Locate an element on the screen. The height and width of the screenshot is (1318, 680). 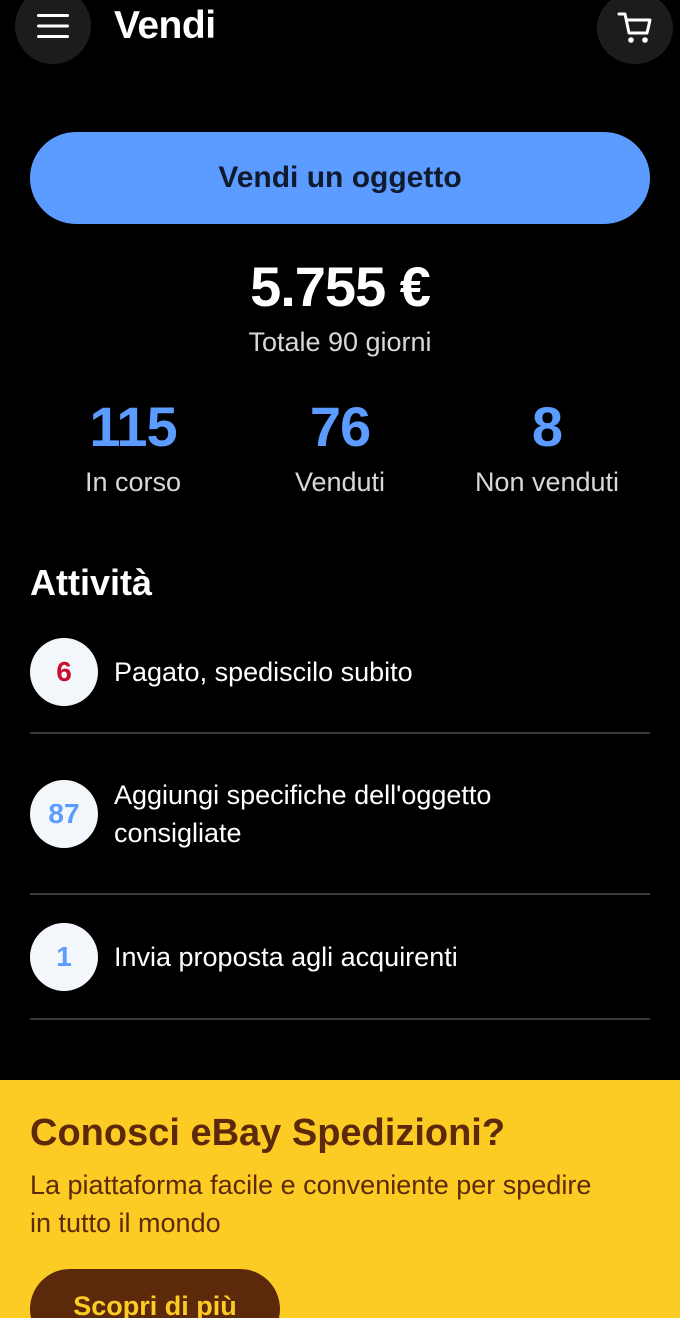
sell-item-button: Vendi un oggetto is located at coordinates (340, 178).